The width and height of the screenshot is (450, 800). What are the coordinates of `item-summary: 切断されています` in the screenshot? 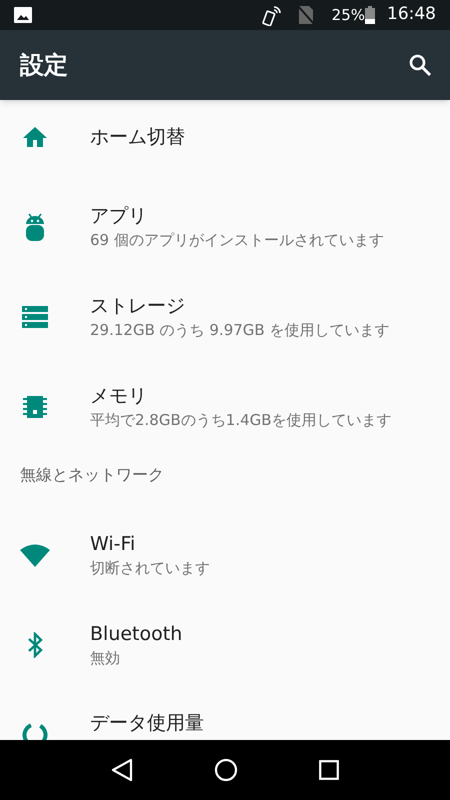 It's located at (150, 568).